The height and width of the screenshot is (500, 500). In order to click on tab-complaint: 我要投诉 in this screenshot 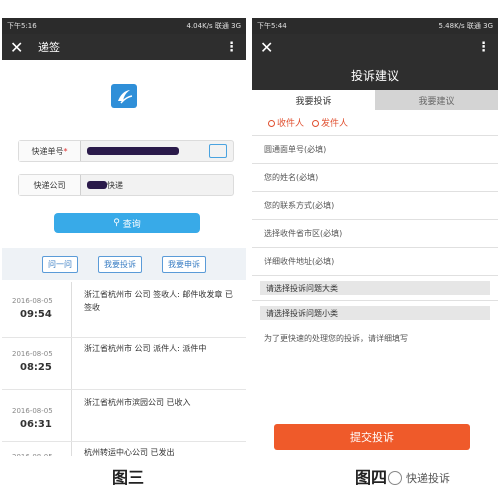, I will do `click(313, 100)`.